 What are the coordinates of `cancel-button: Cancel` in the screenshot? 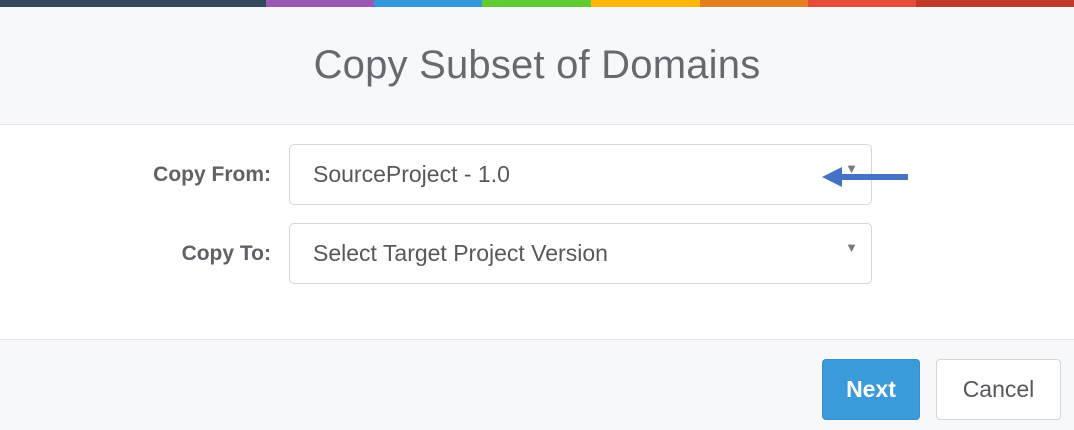 It's located at (998, 389).